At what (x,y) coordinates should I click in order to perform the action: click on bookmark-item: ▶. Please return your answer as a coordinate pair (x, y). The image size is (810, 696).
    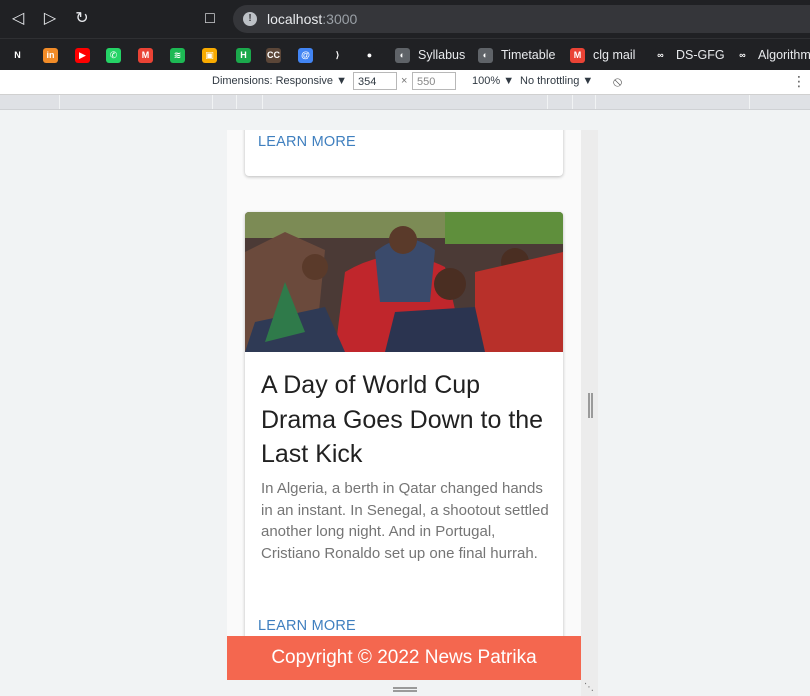
    Looking at the image, I should click on (82, 55).